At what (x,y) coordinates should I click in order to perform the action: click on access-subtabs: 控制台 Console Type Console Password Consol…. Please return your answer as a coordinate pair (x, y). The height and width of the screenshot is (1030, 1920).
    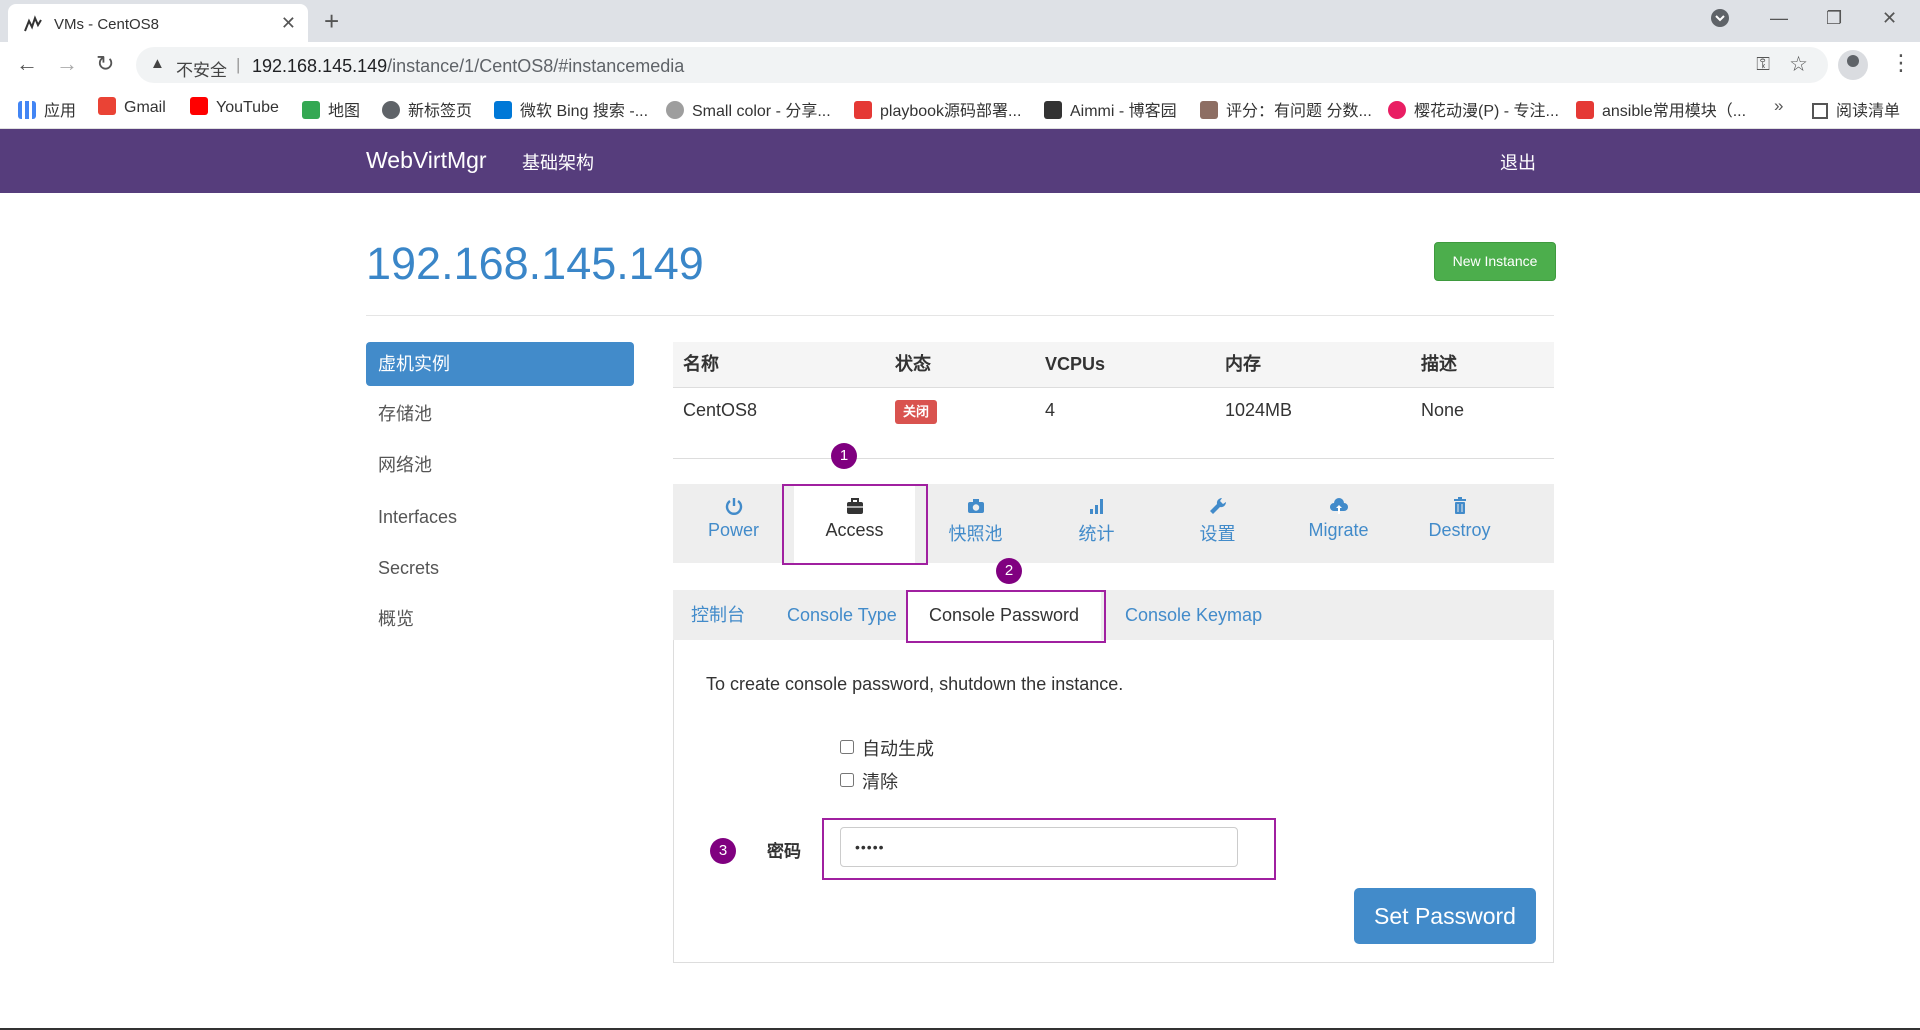
    Looking at the image, I should click on (1113, 615).